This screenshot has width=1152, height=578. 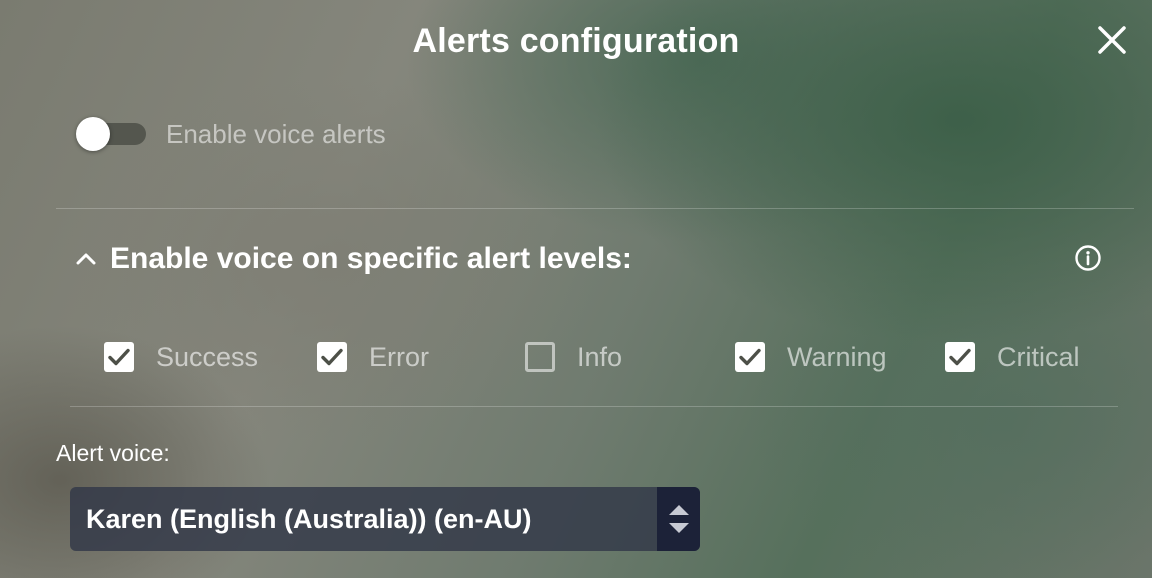 I want to click on select-arrows, so click(x=678, y=519).